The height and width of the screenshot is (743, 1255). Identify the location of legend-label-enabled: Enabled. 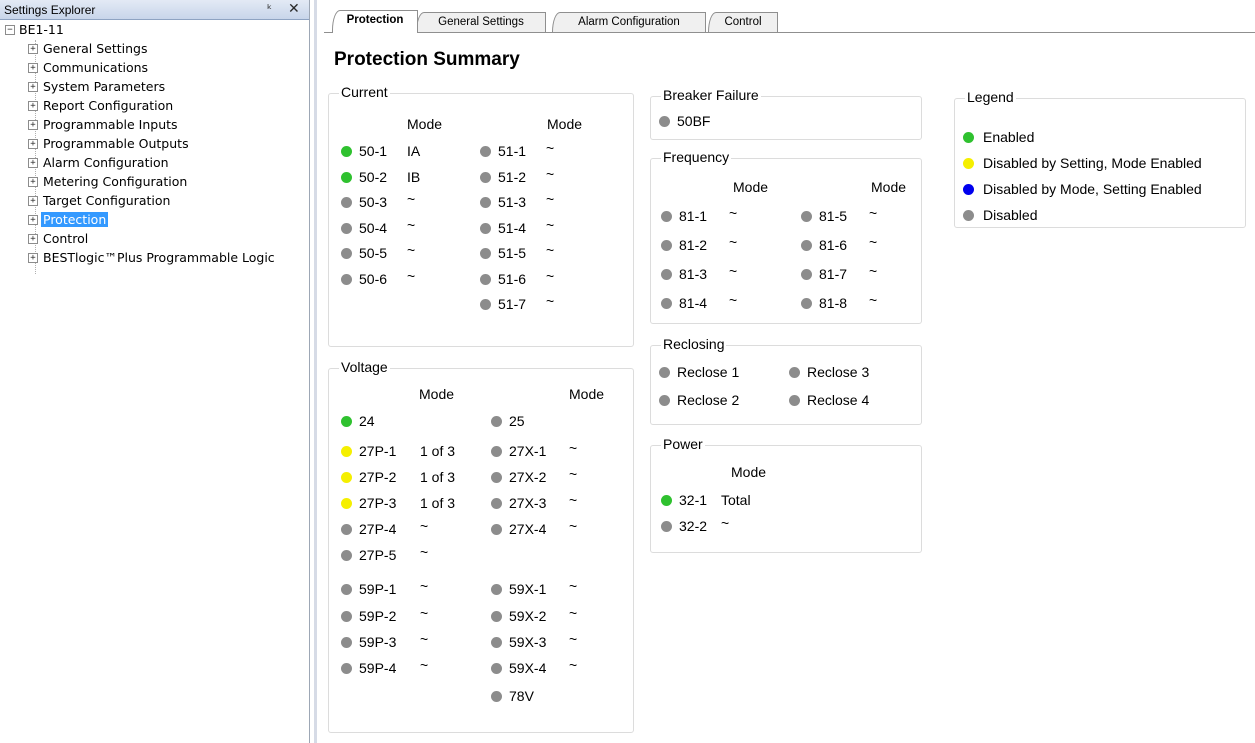
(1009, 137).